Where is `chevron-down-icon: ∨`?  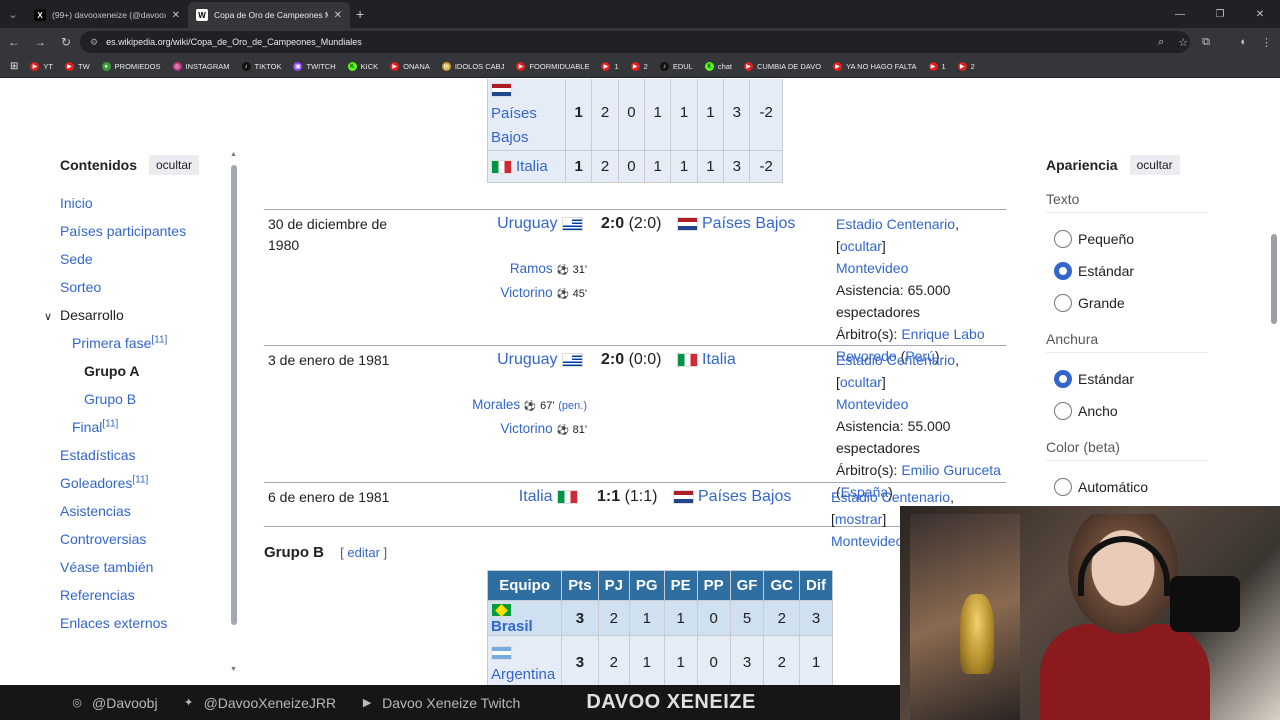 chevron-down-icon: ∨ is located at coordinates (51, 317).